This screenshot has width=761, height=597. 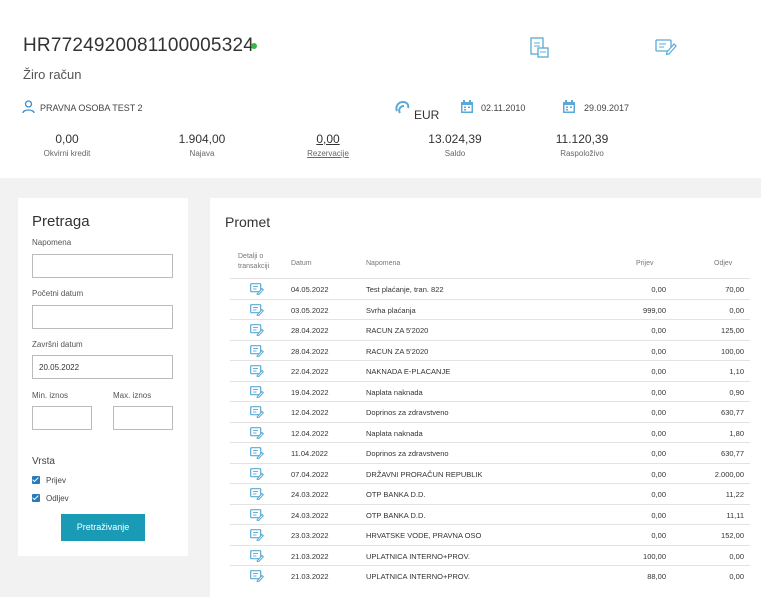 I want to click on stat-rezervacije-link: 0,00 Rezervacije, so click(x=328, y=145).